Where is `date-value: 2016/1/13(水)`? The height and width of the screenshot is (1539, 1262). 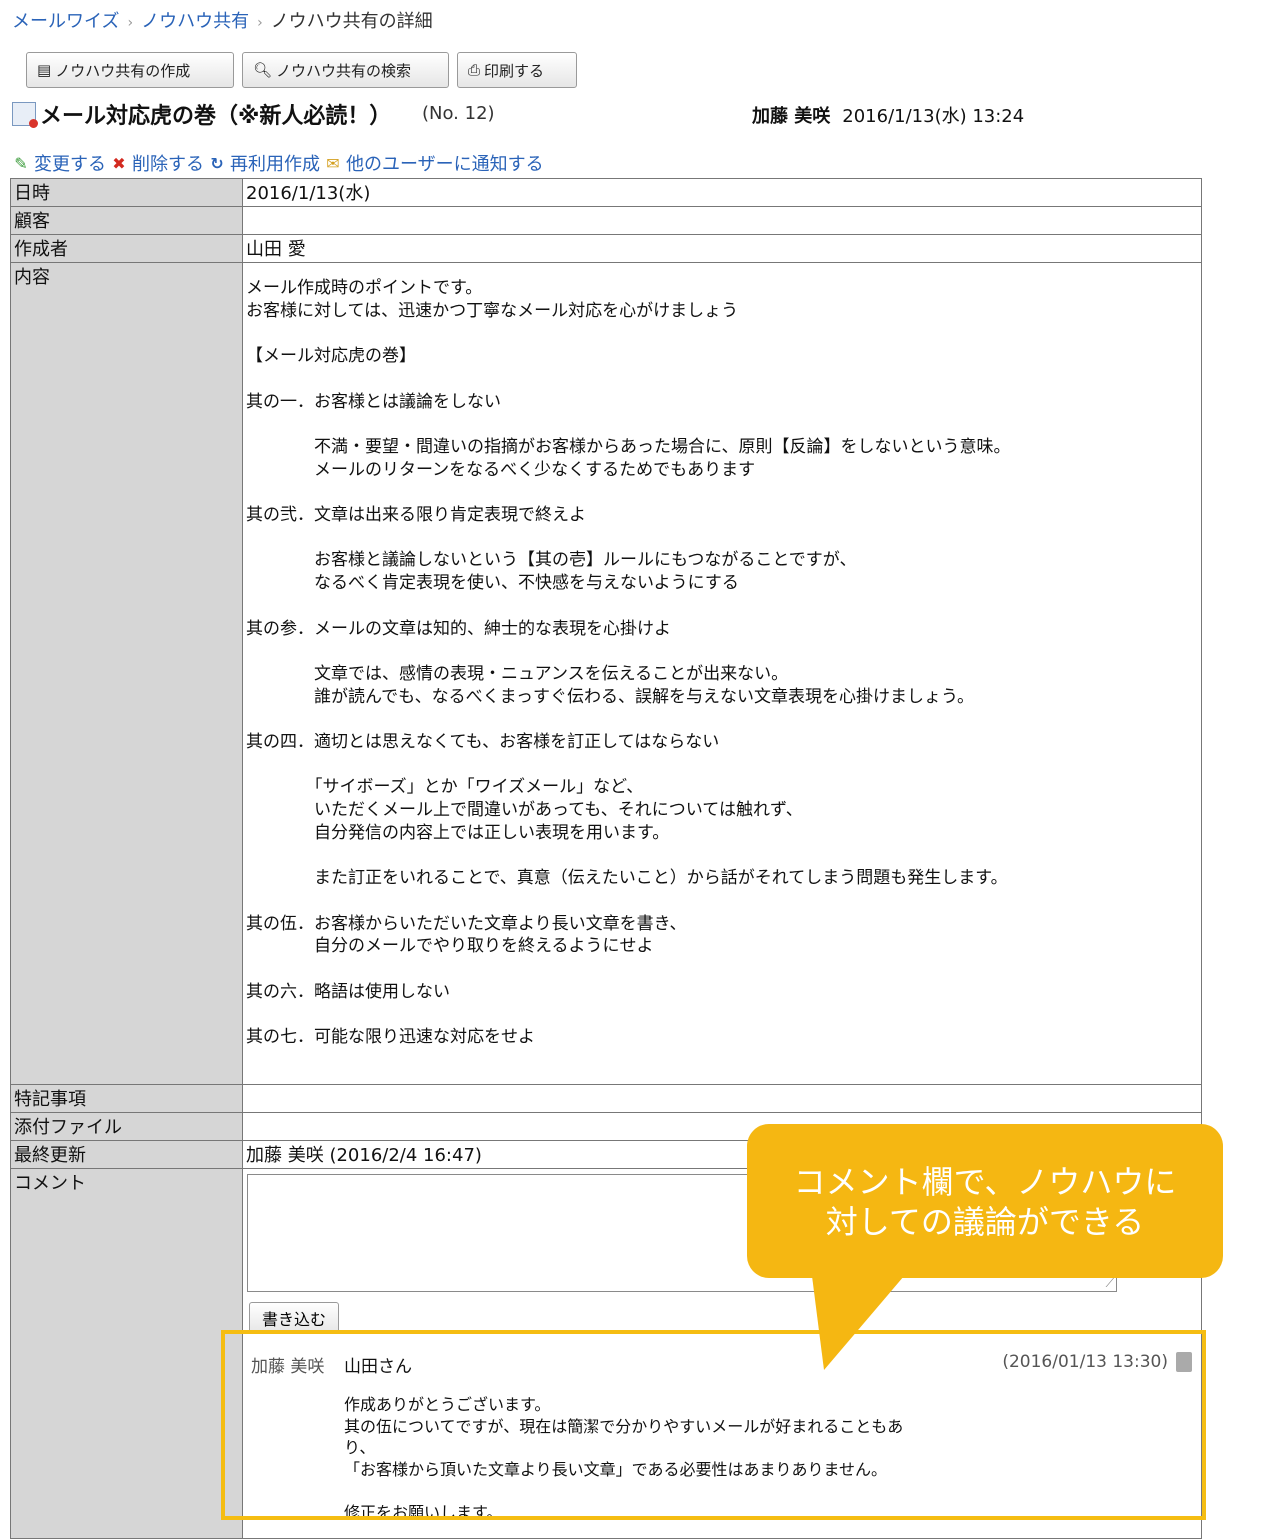 date-value: 2016/1/13(水) is located at coordinates (722, 192).